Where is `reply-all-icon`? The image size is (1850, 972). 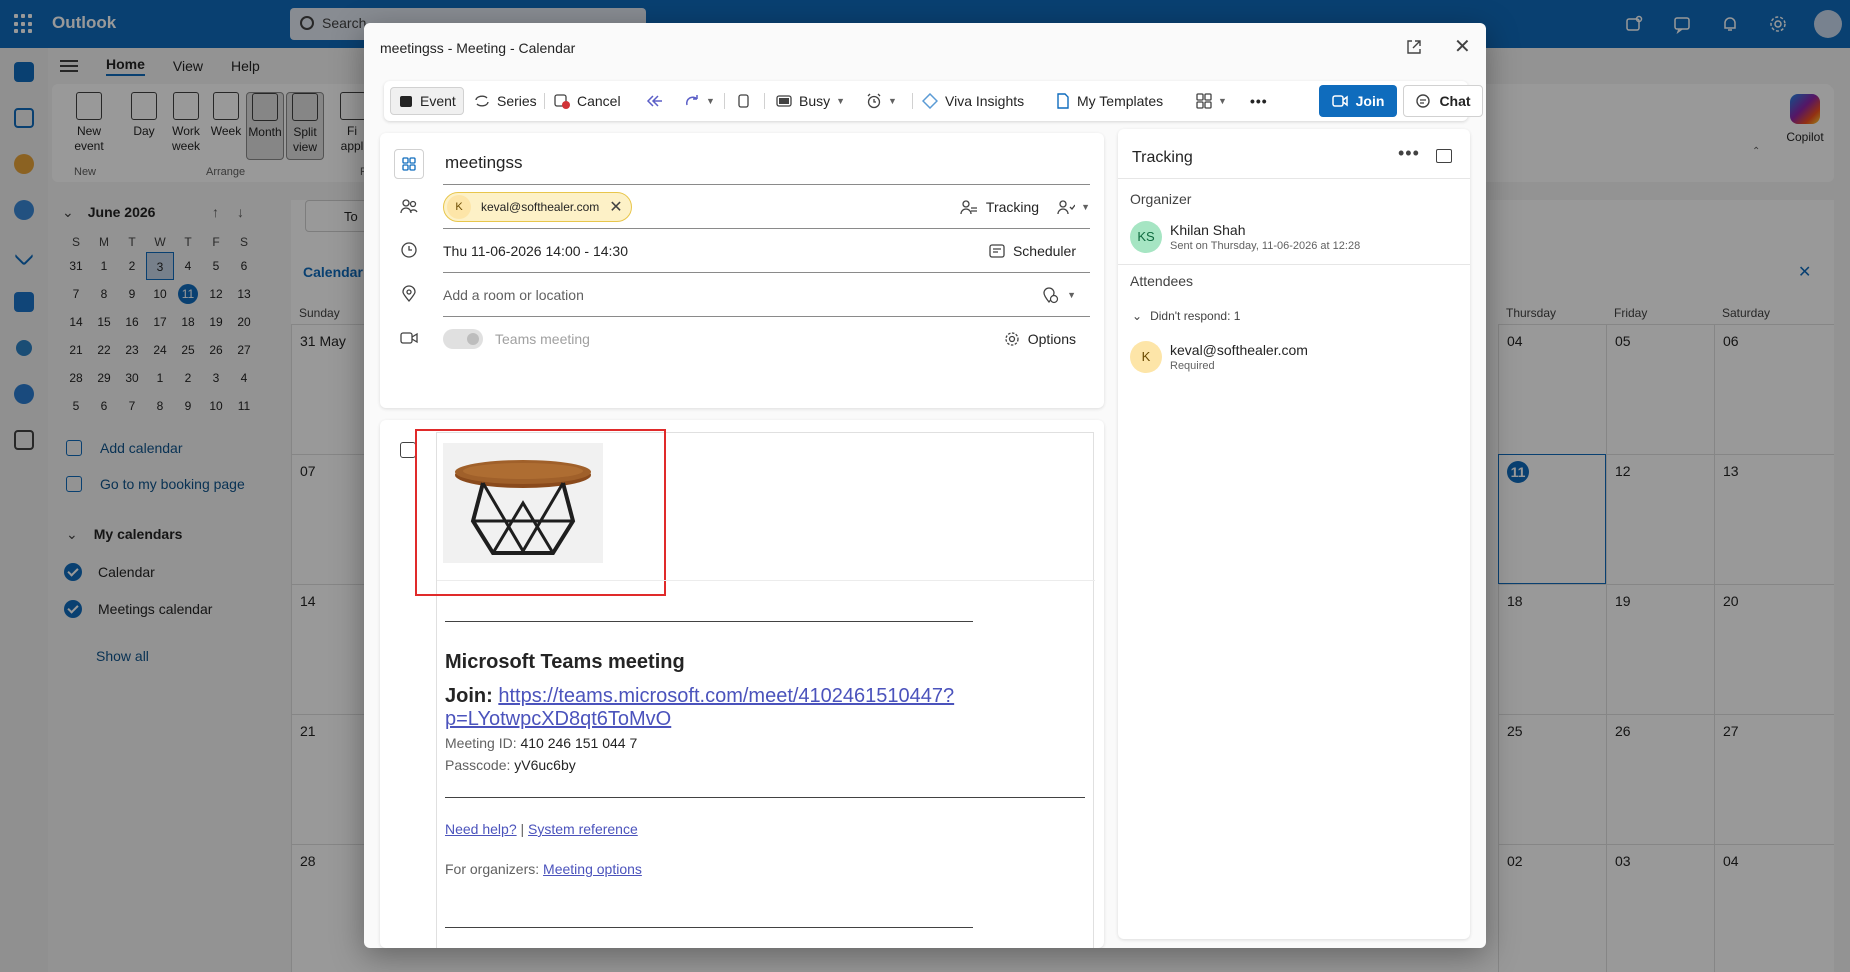
reply-all-icon is located at coordinates (655, 101).